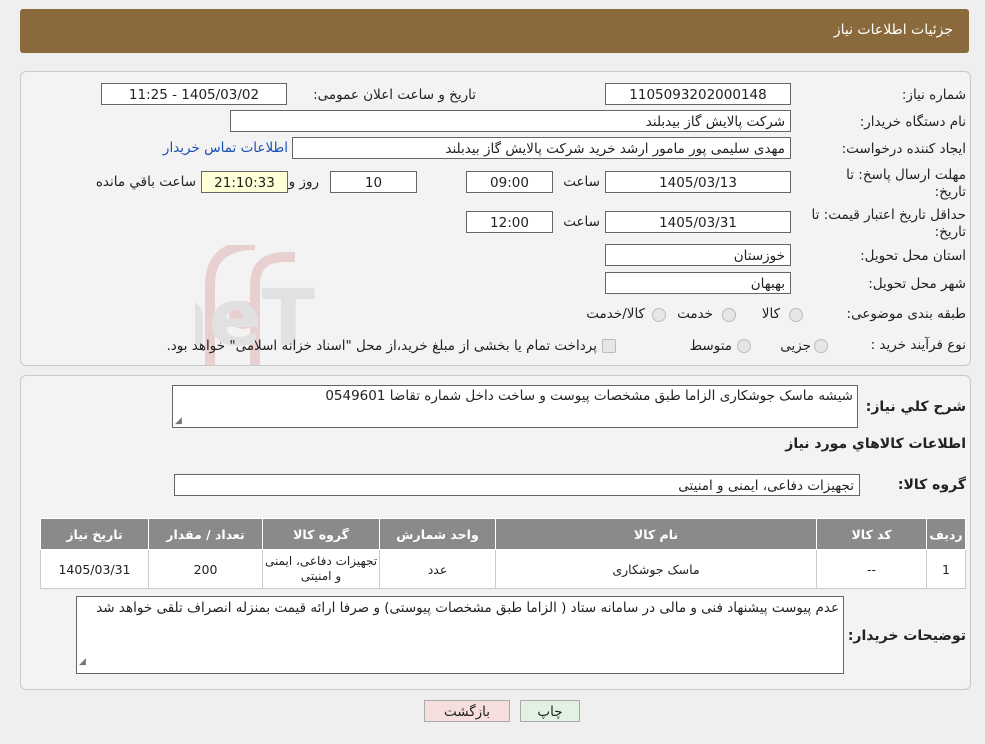  I want to click on category-option-goods: کالا, so click(770, 314).